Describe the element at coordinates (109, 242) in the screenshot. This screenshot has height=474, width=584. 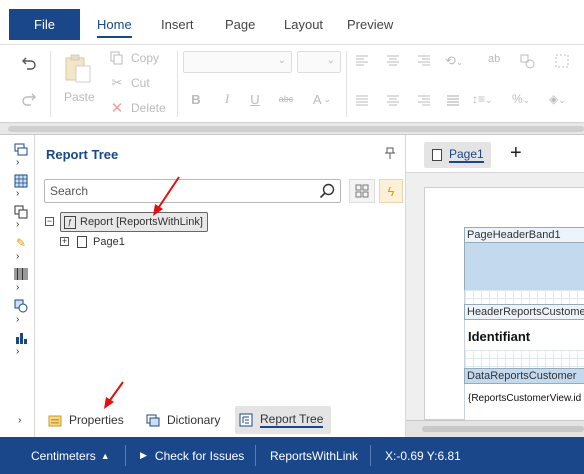
I see `tree-item-label: Page1` at that location.